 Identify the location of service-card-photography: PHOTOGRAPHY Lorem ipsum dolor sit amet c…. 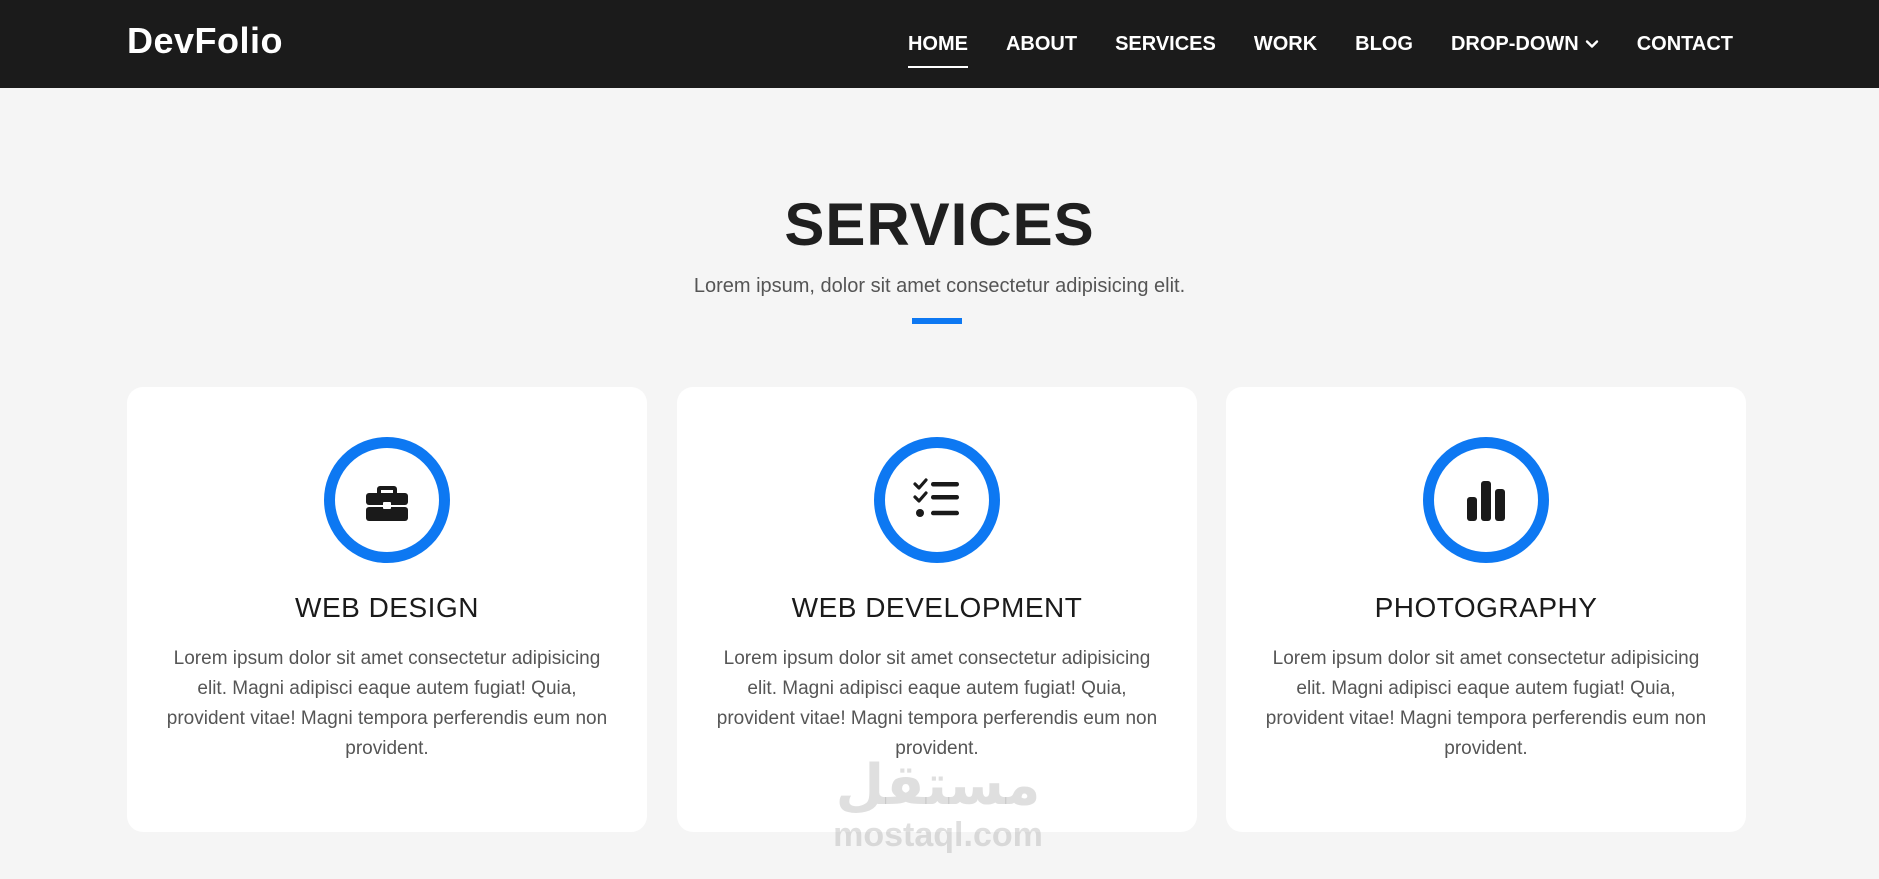
(1486, 609).